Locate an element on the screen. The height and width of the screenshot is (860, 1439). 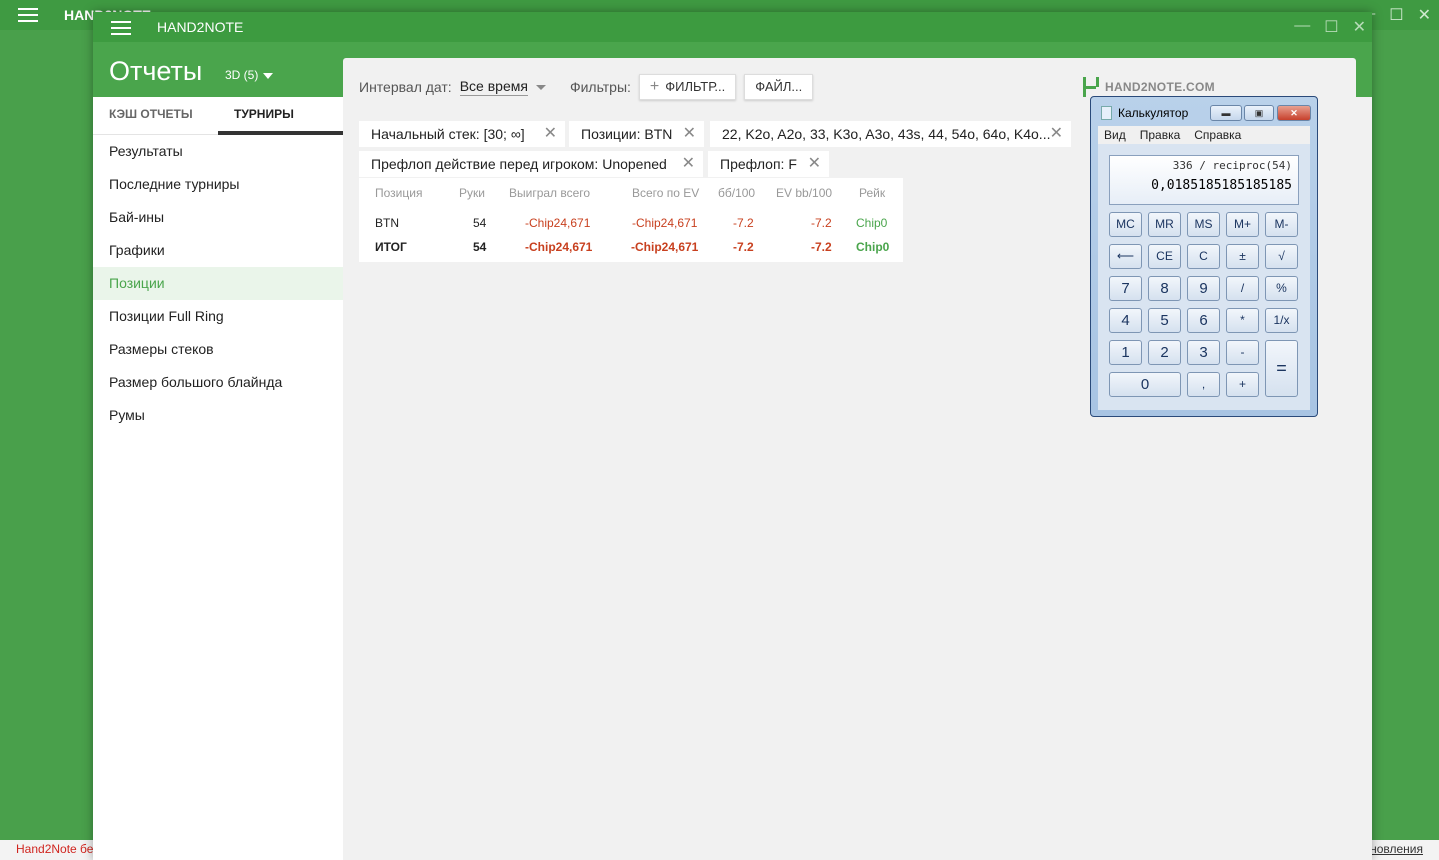
sidebar-item-positions-full-ring: Позиции Full Ring is located at coordinates (218, 316).